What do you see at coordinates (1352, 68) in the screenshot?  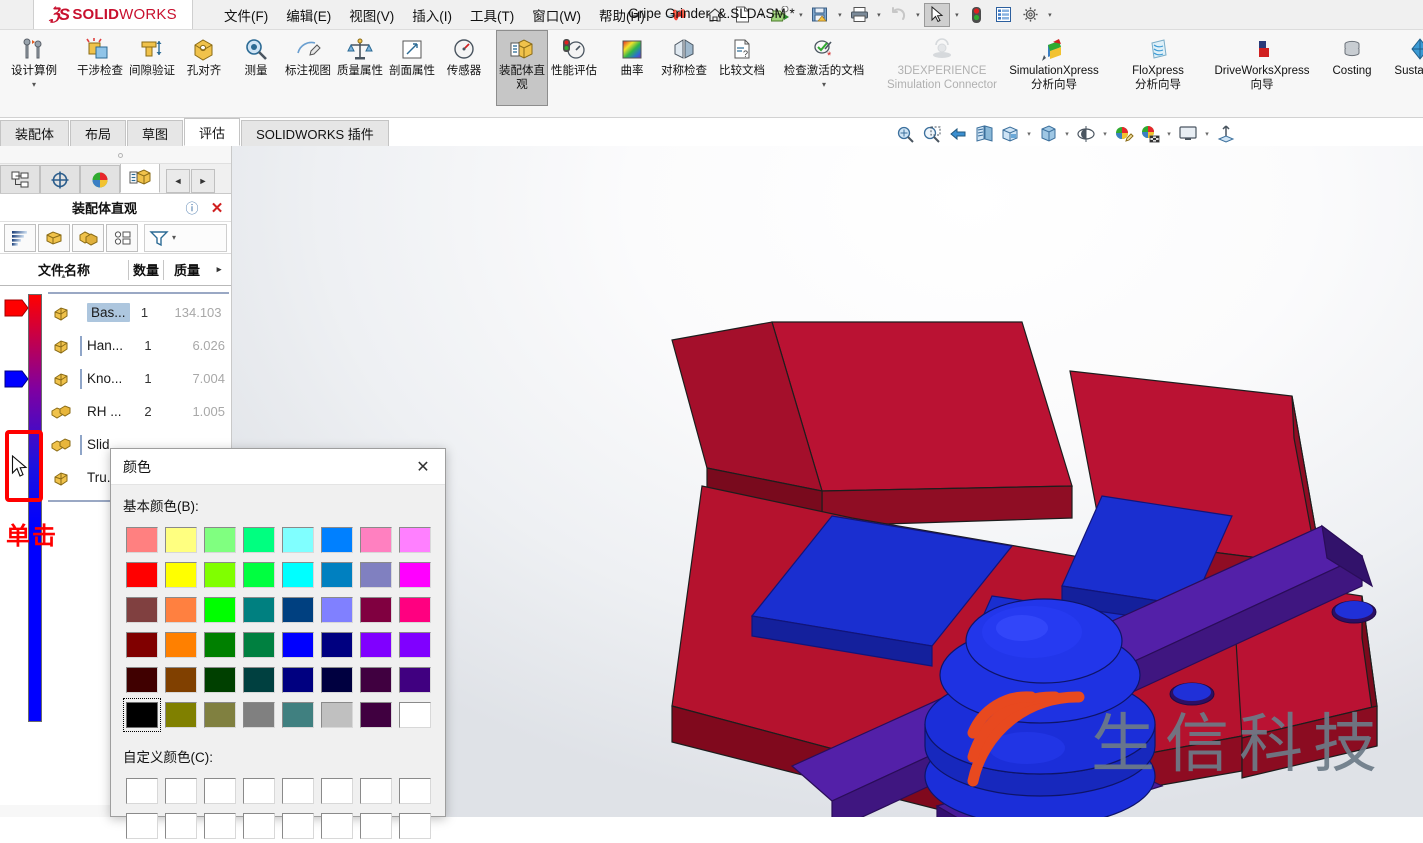 I see `costing-button: Costing` at bounding box center [1352, 68].